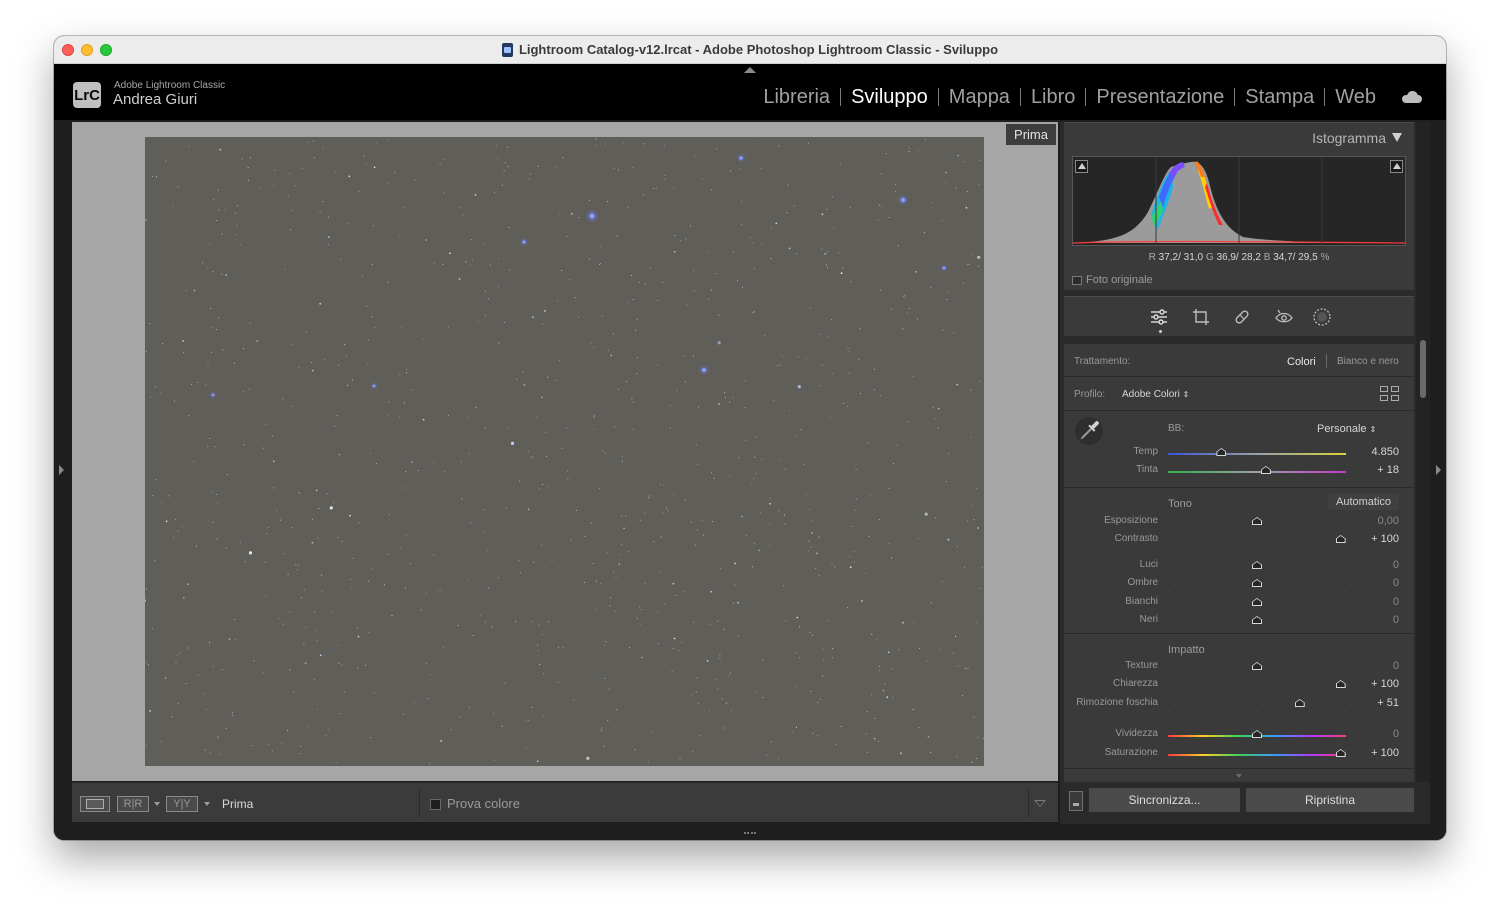  Describe the element at coordinates (207, 804) in the screenshot. I see `before-after-tb-menu-icon` at that location.